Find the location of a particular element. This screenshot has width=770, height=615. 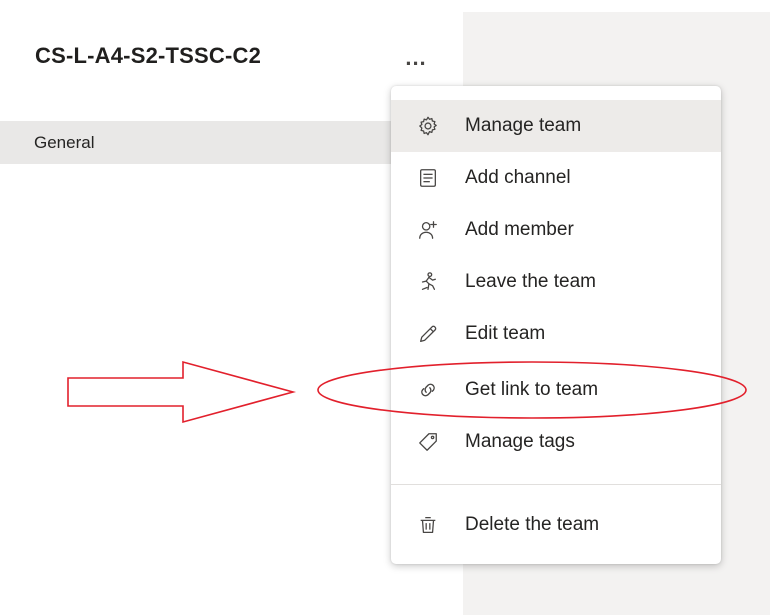

menu-item-delete-team: Delete the team is located at coordinates (556, 525).